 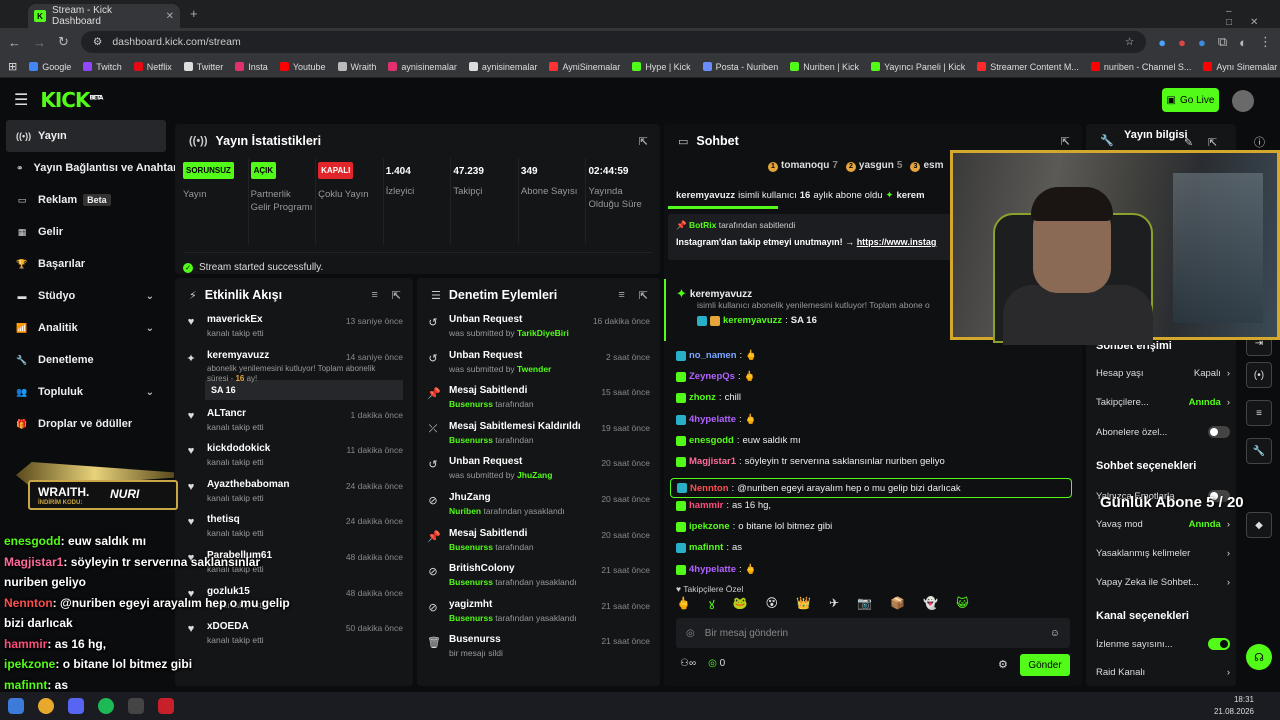 I want to click on bookmark-star-icon: ☆, so click(x=1129, y=42).